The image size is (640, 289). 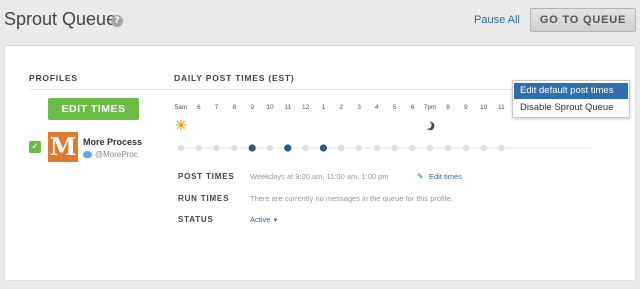 I want to click on hour-label: 7pm, so click(x=430, y=107).